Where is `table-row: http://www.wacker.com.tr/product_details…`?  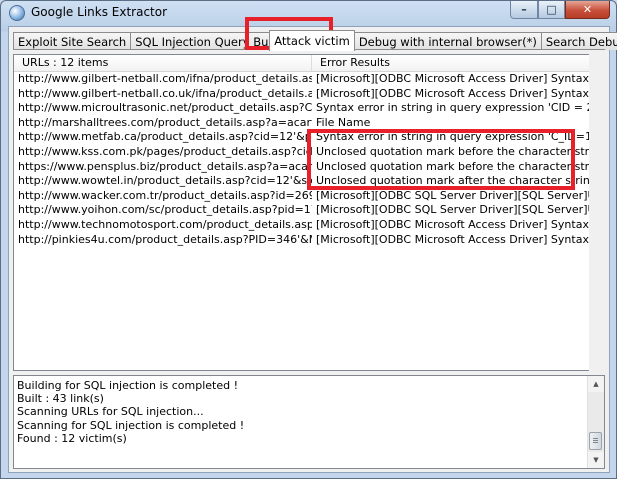 table-row: http://www.wacker.com.tr/product_details… is located at coordinates (301, 196).